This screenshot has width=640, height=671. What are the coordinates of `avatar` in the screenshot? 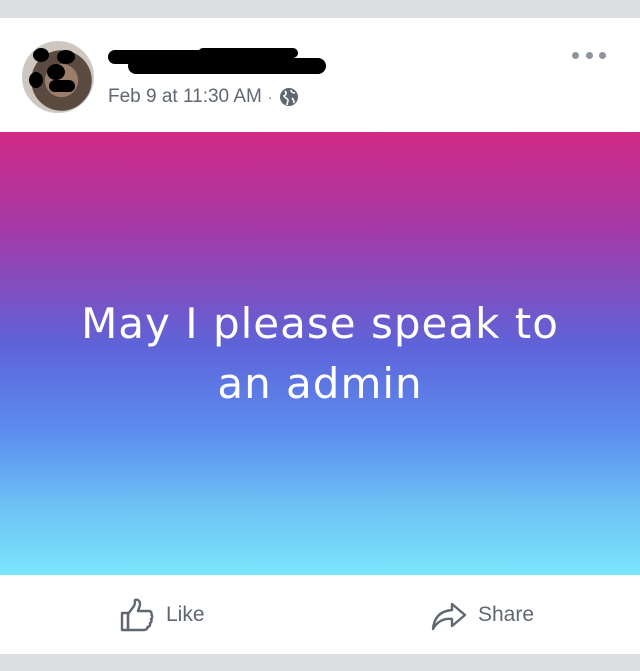 It's located at (58, 77).